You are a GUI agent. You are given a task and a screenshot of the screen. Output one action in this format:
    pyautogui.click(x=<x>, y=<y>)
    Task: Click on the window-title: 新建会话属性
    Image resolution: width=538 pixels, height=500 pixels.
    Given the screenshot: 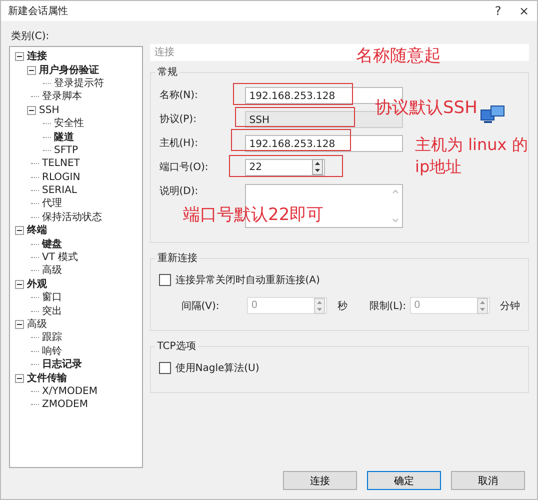 What is the action you would take?
    pyautogui.click(x=38, y=11)
    